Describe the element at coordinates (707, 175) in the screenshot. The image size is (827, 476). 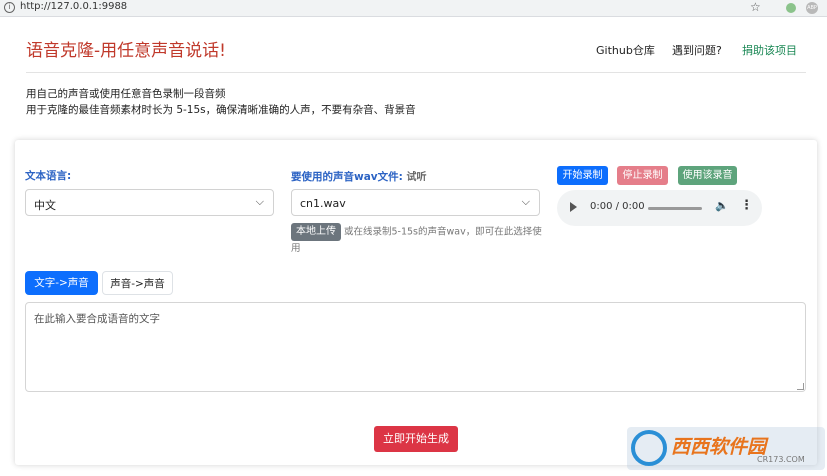
I see `use-recording-button: 使用该录音` at that location.